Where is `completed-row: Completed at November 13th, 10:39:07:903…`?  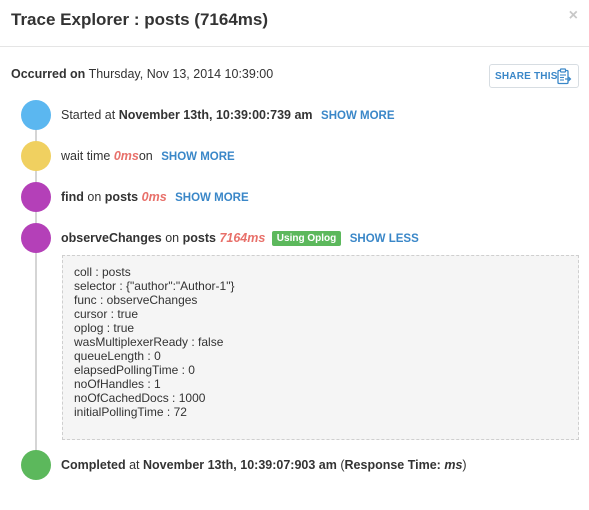
completed-row: Completed at November 13th, 10:39:07:903… is located at coordinates (264, 465).